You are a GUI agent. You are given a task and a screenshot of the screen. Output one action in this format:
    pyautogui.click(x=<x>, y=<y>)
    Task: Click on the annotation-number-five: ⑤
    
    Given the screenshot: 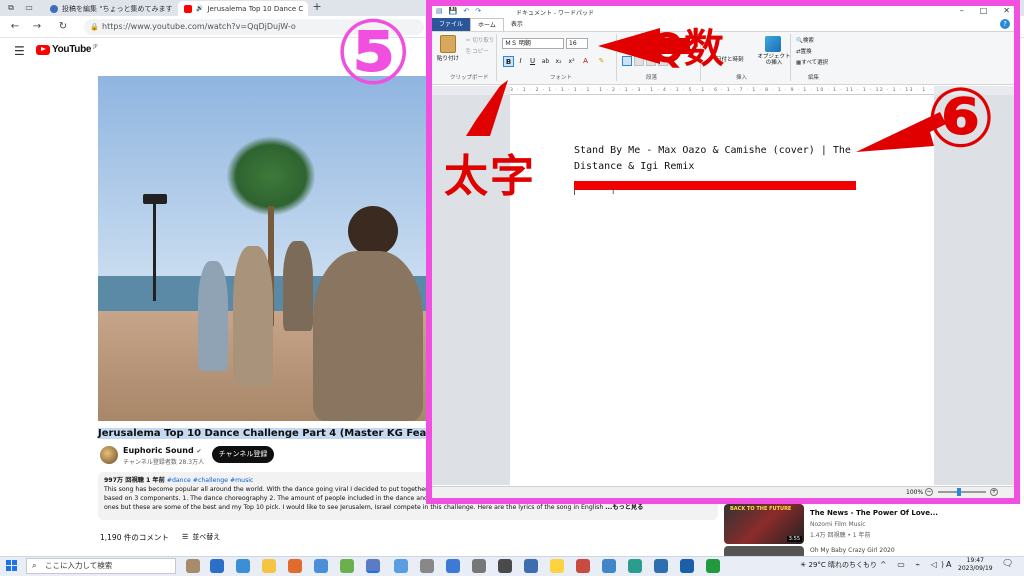 What is the action you would take?
    pyautogui.click(x=373, y=52)
    